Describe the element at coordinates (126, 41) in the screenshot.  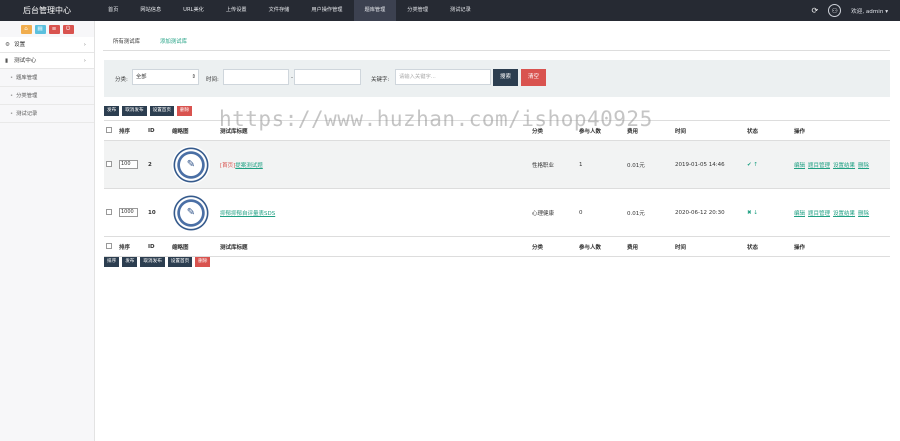
I see `tab-all-libraries: 所有测试库` at that location.